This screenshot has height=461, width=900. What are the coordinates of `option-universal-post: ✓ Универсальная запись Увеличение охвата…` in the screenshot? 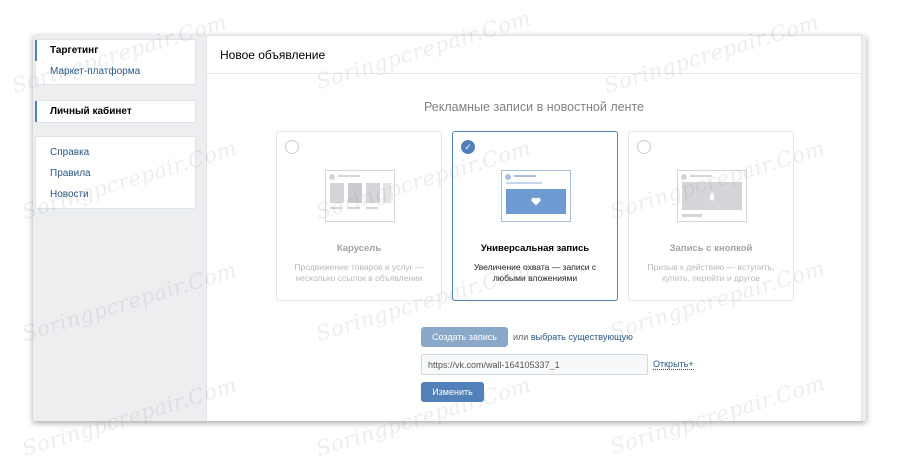 It's located at (535, 216).